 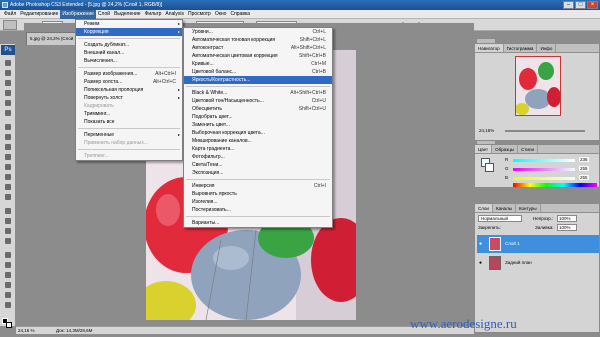 I want to click on history-brush-tool-icon, so click(x=8, y=157).